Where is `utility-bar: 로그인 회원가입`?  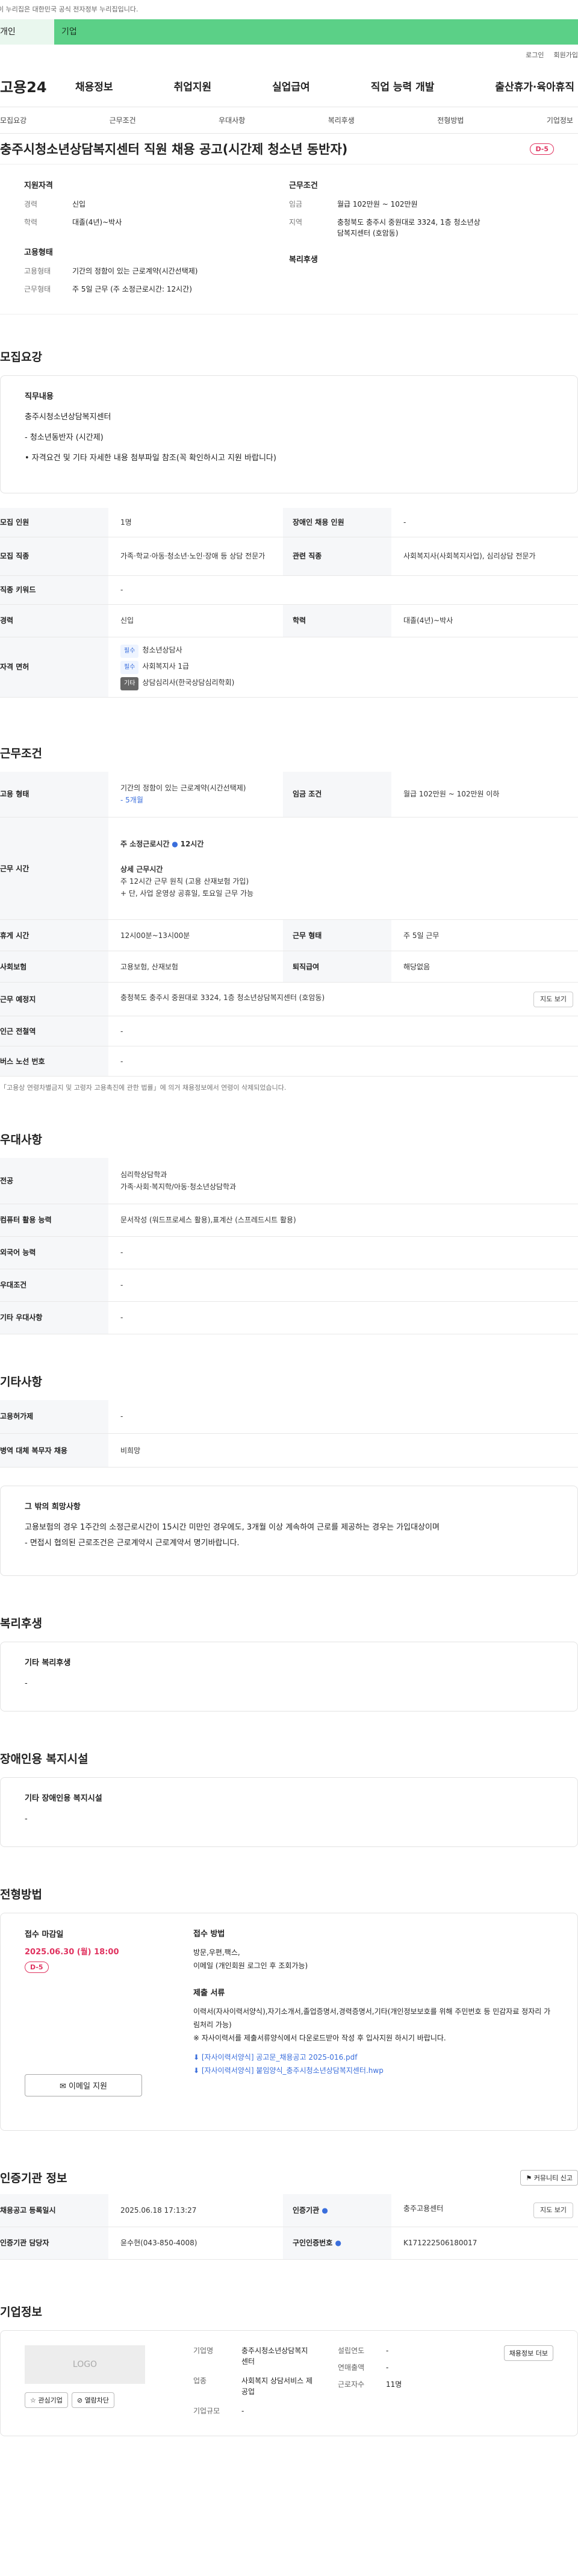 utility-bar: 로그인 회원가입 is located at coordinates (289, 55).